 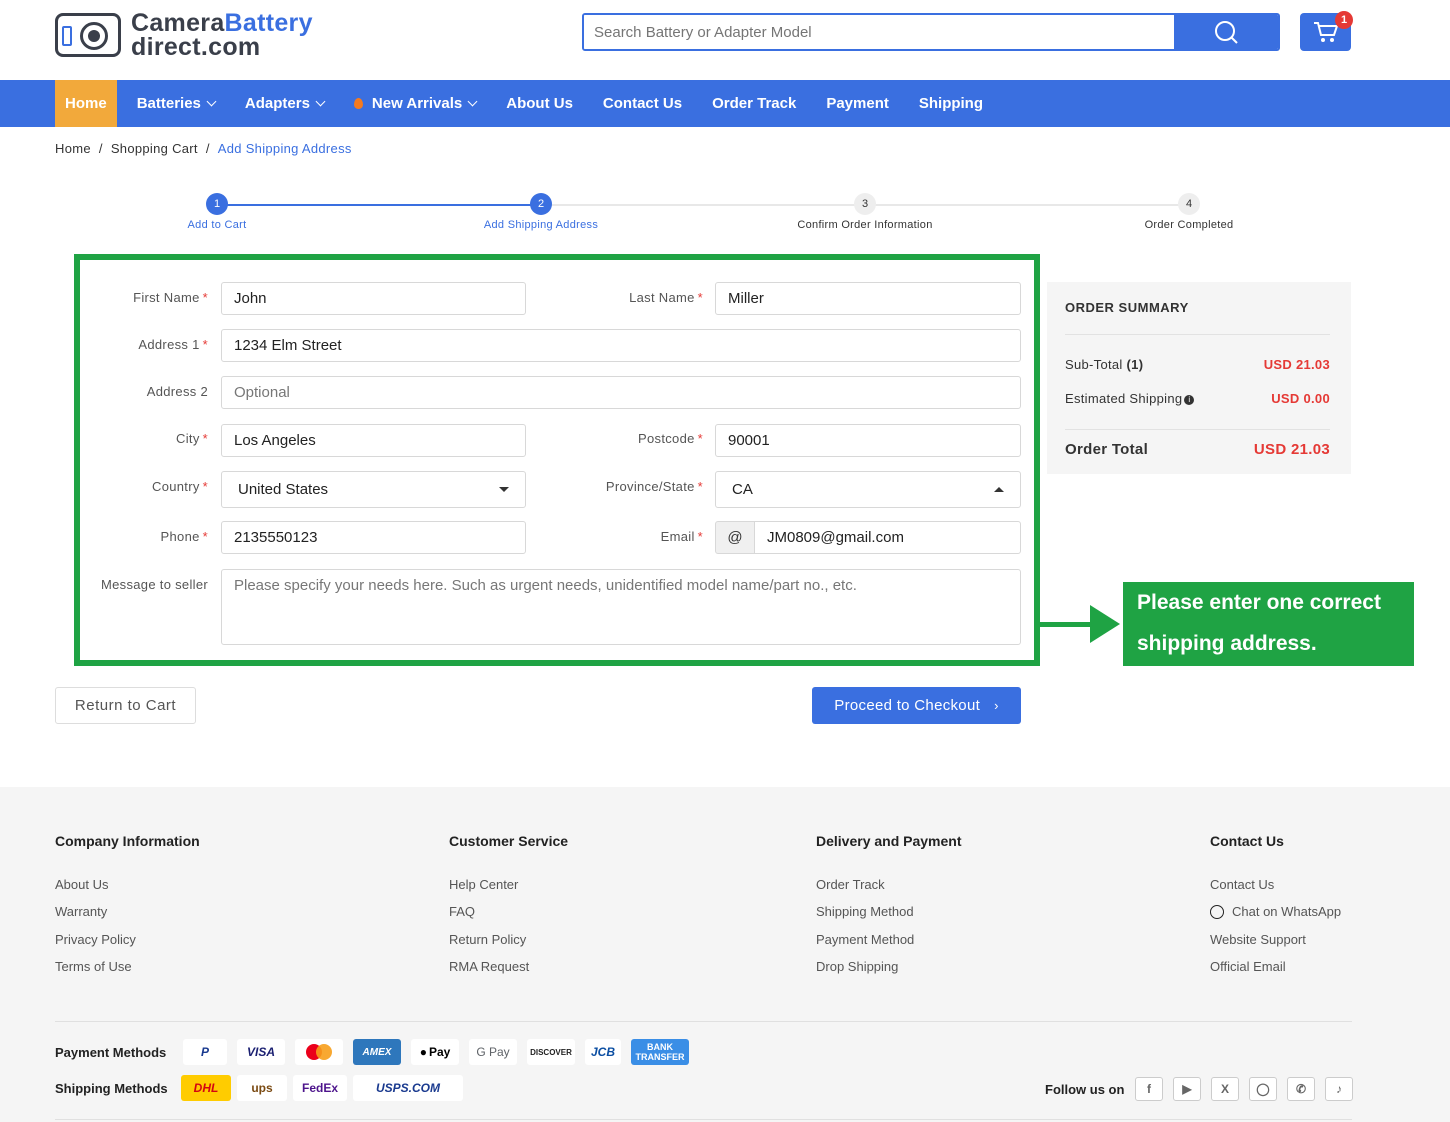 I want to click on x-icon: X, so click(x=1225, y=1089).